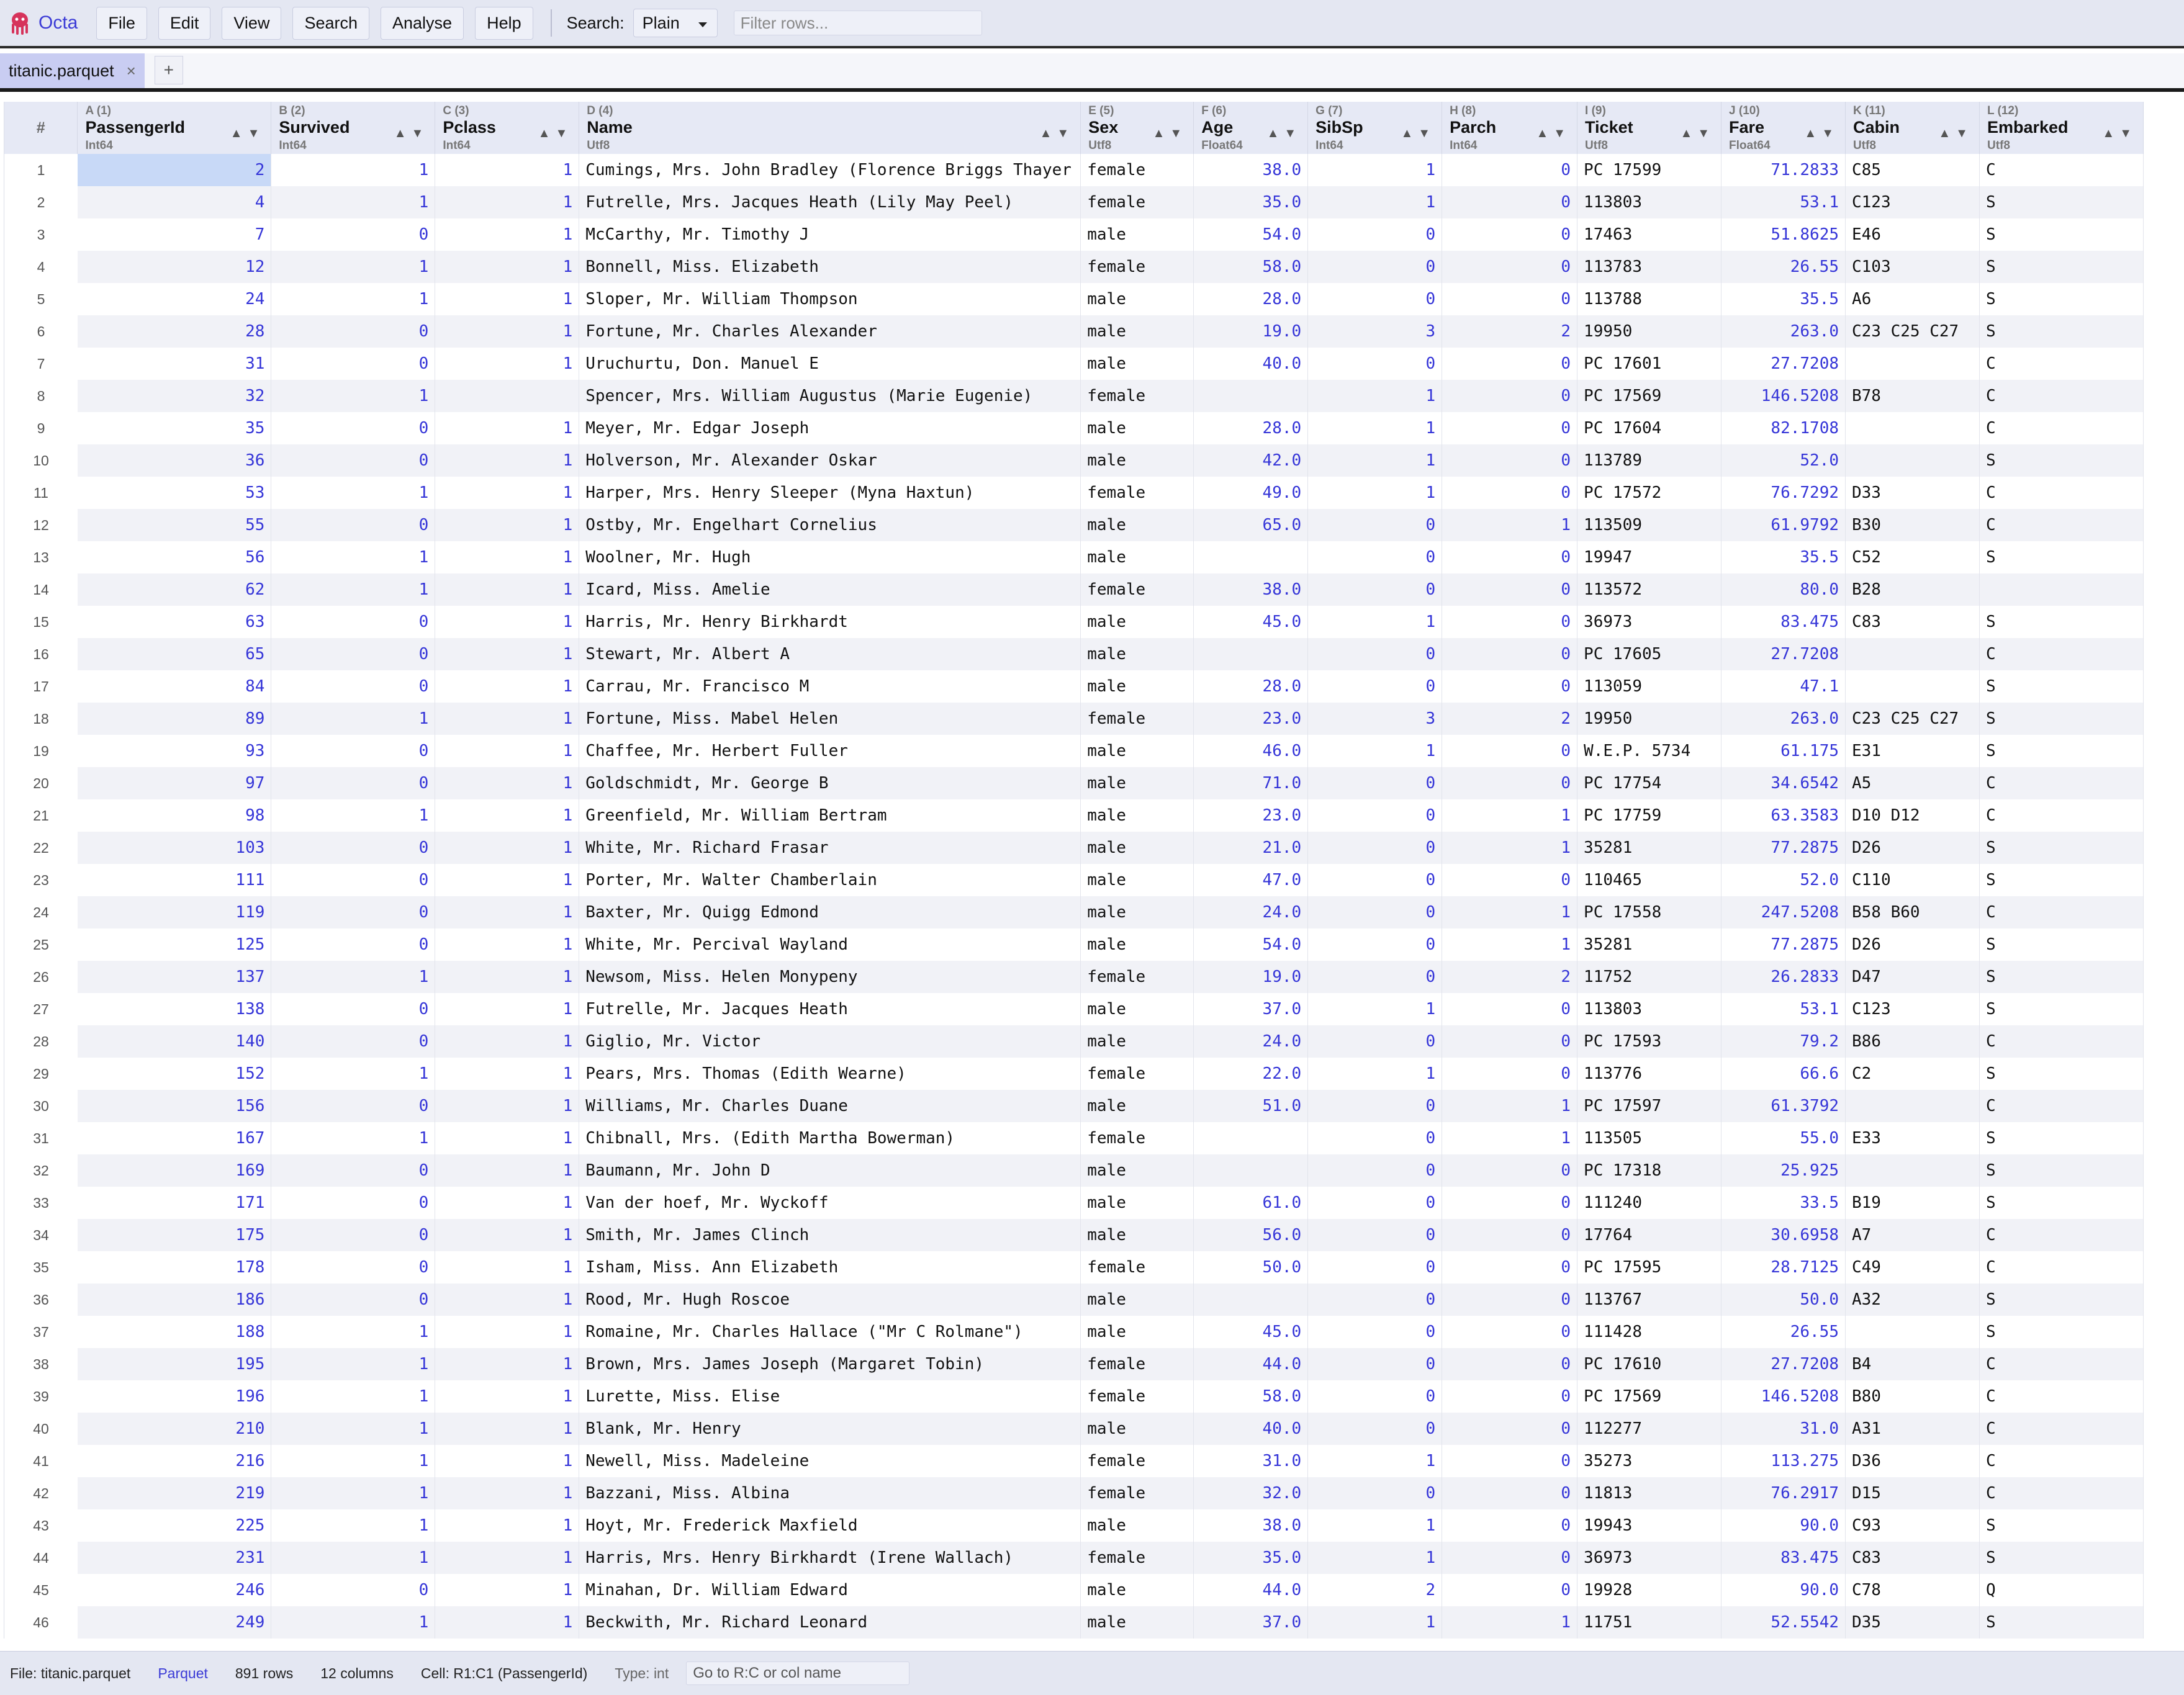 The height and width of the screenshot is (1695, 2184). I want to click on cell-fare: 27.7208, so click(1783, 654).